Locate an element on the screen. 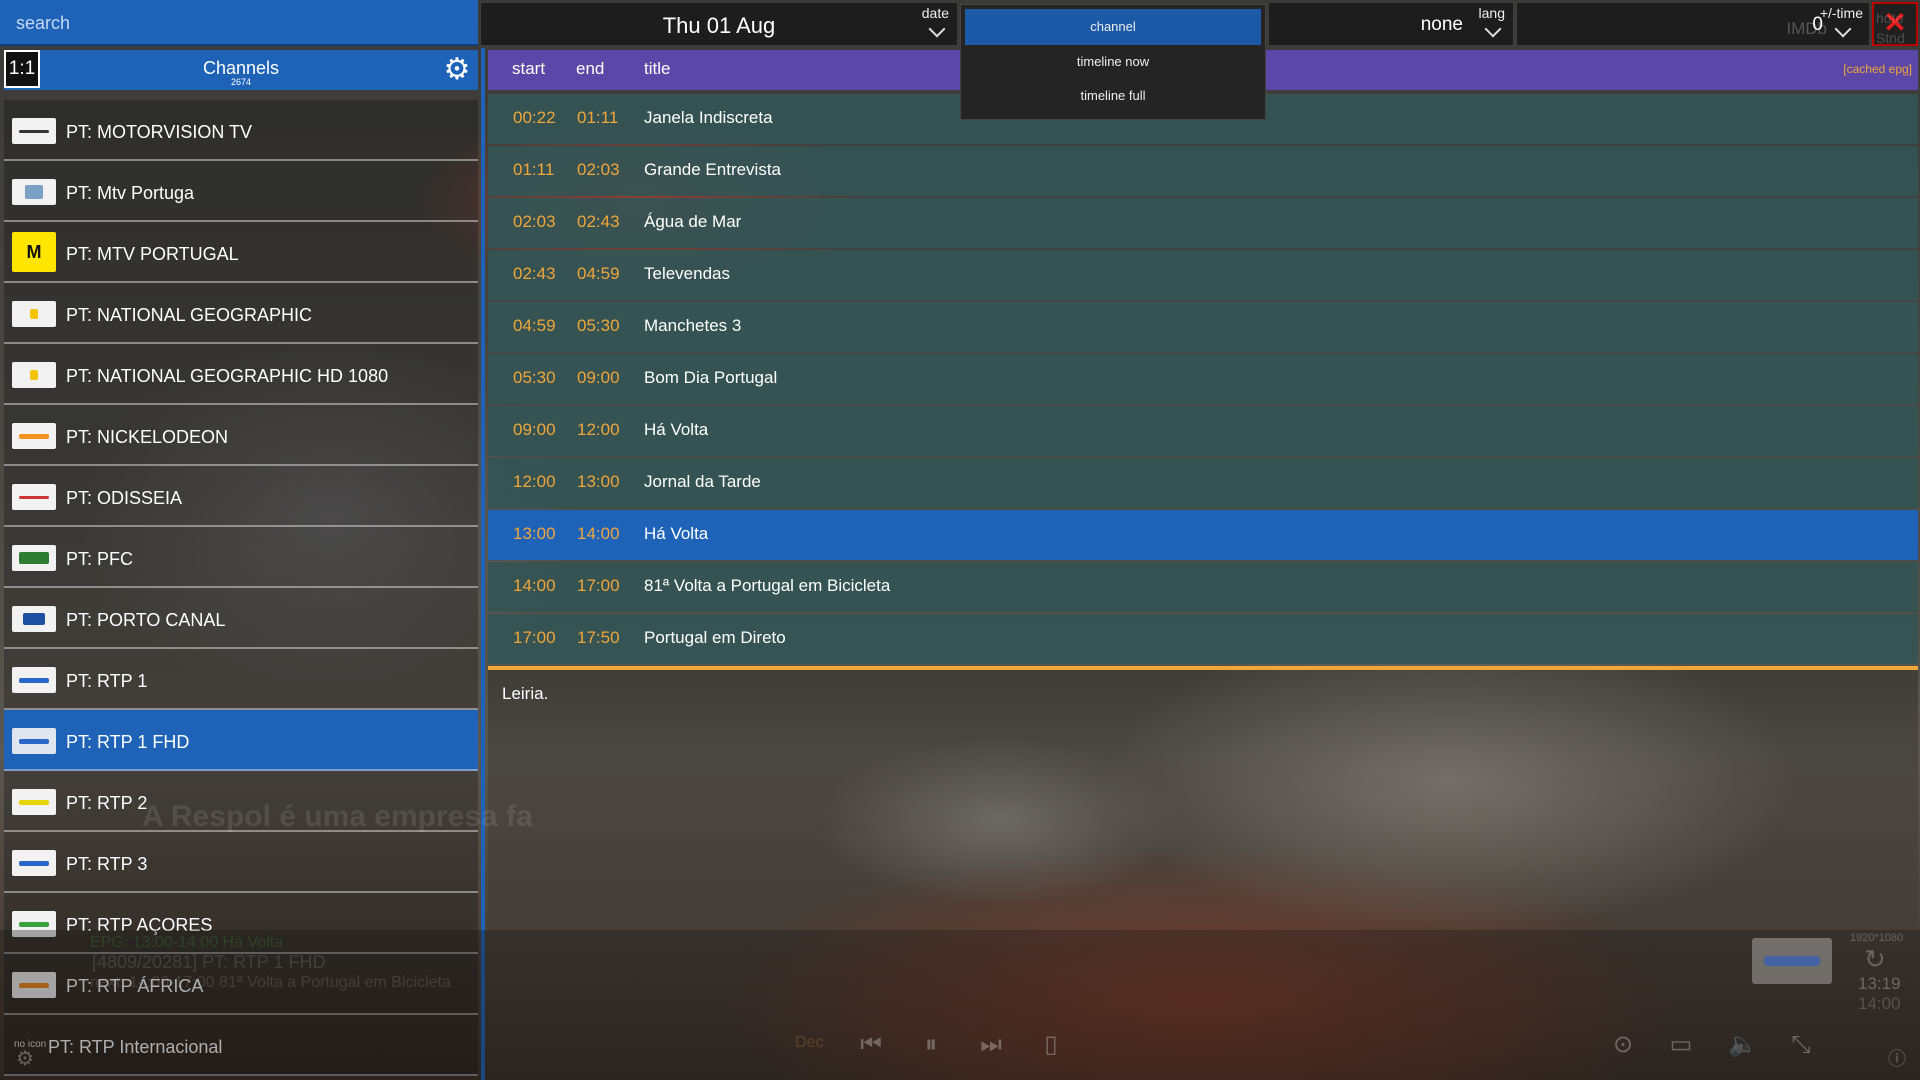 This screenshot has width=1920, height=1080. channel-name: PT: ODISSEIA is located at coordinates (124, 498).